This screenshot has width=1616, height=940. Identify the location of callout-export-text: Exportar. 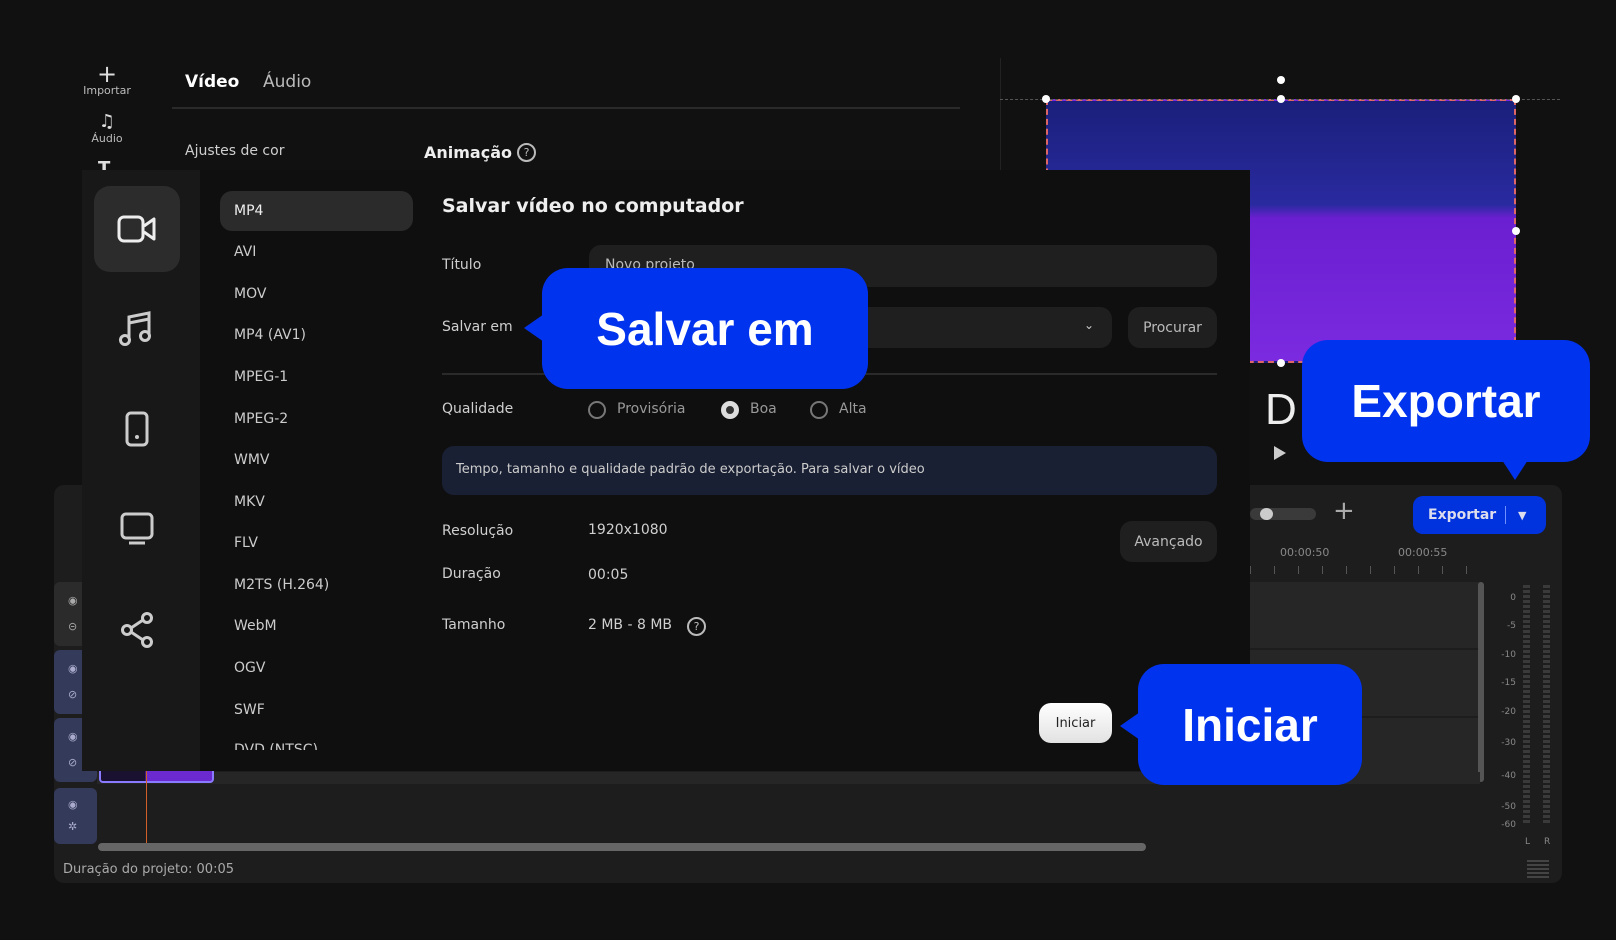
(1446, 401).